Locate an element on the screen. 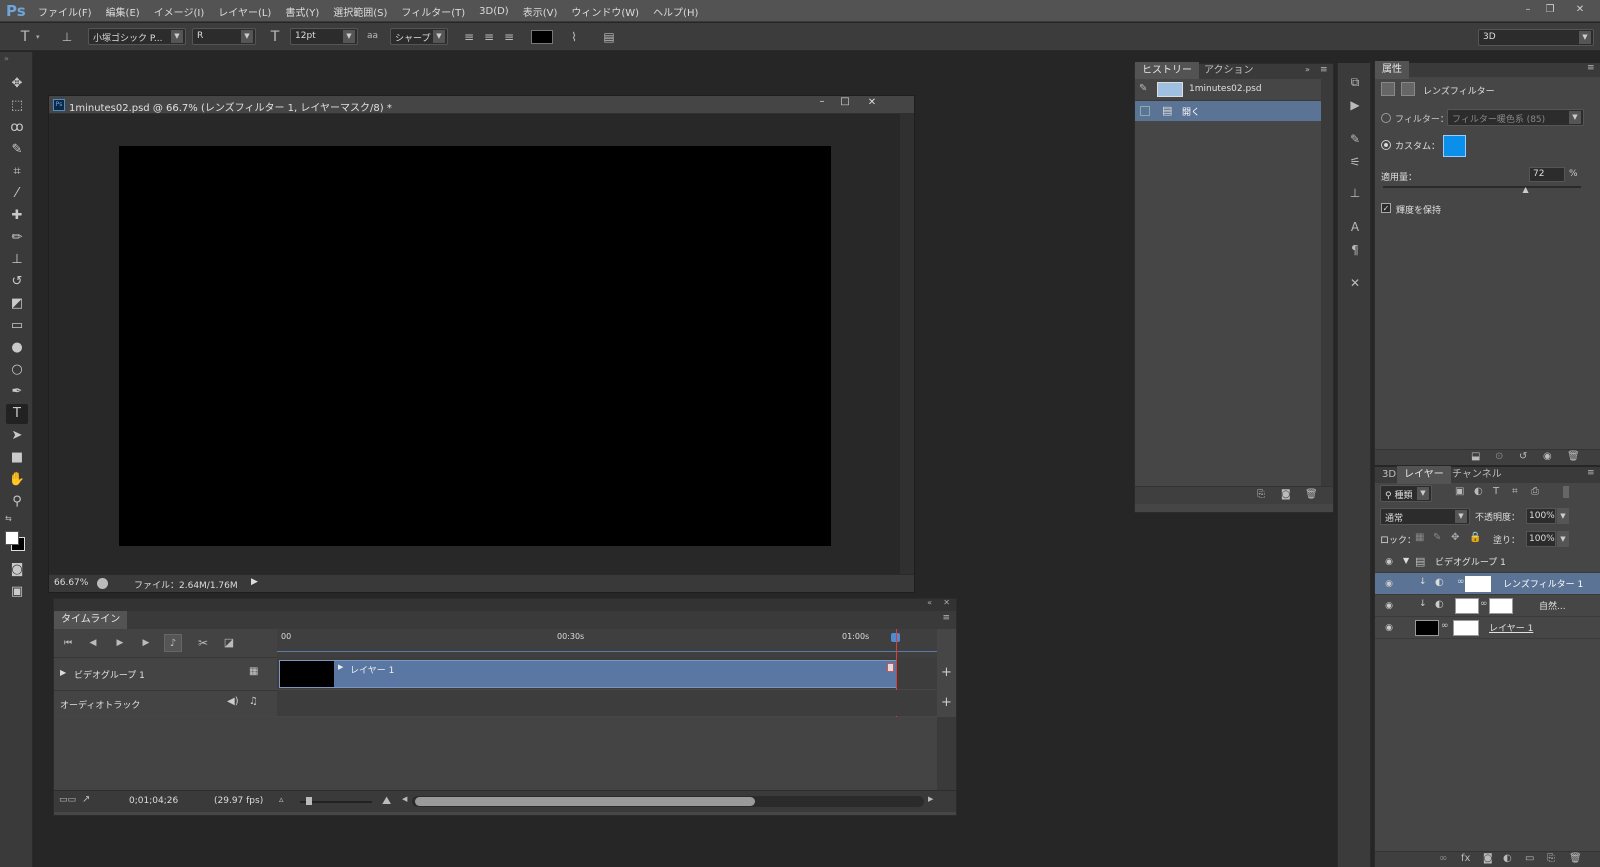 The height and width of the screenshot is (867, 1600). new-adjustment-icon: ◐ is located at coordinates (1507, 858).